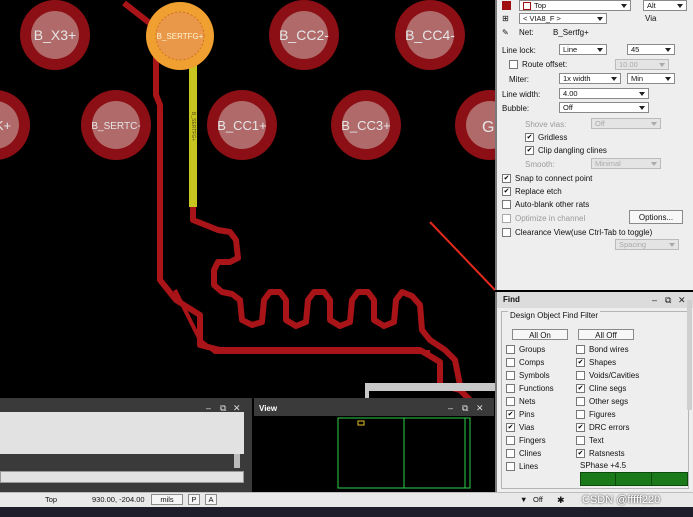 Image resolution: width=693 pixels, height=517 pixels. I want to click on layer-dropdown: Top, so click(575, 5).